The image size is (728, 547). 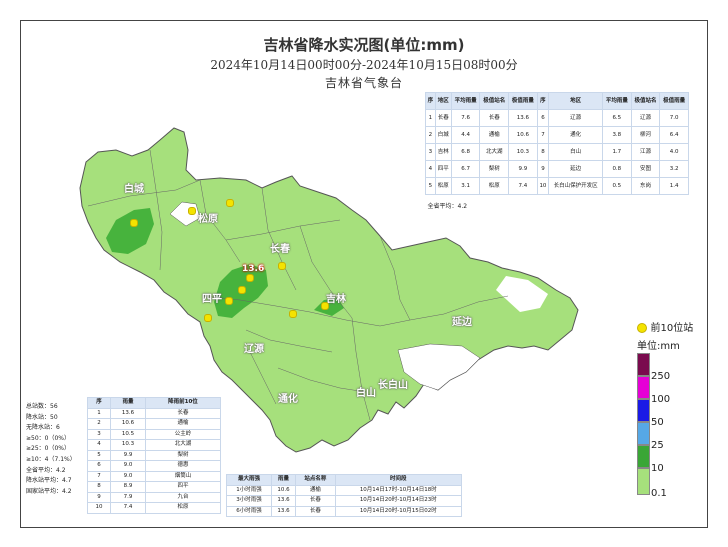 I want to click on cell: 梨树, so click(x=494, y=169).